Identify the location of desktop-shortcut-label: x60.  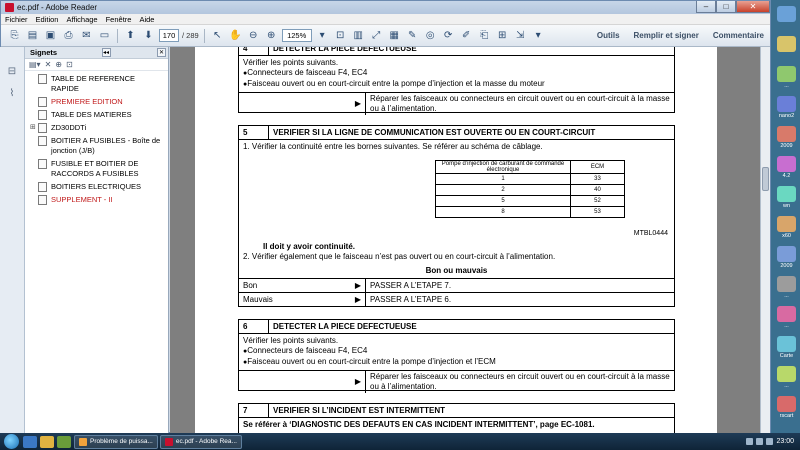
(786, 236).